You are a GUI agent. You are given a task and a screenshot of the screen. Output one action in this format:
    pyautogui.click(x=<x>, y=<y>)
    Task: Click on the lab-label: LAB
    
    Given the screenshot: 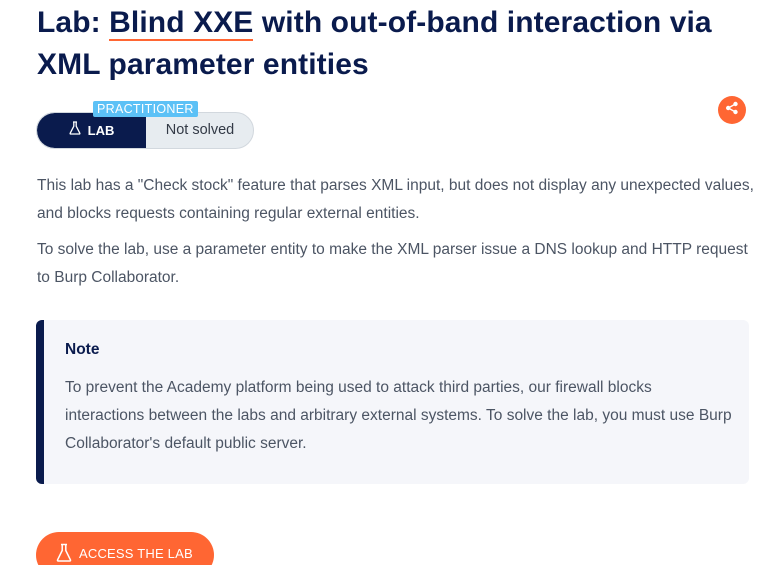 What is the action you would take?
    pyautogui.click(x=101, y=130)
    